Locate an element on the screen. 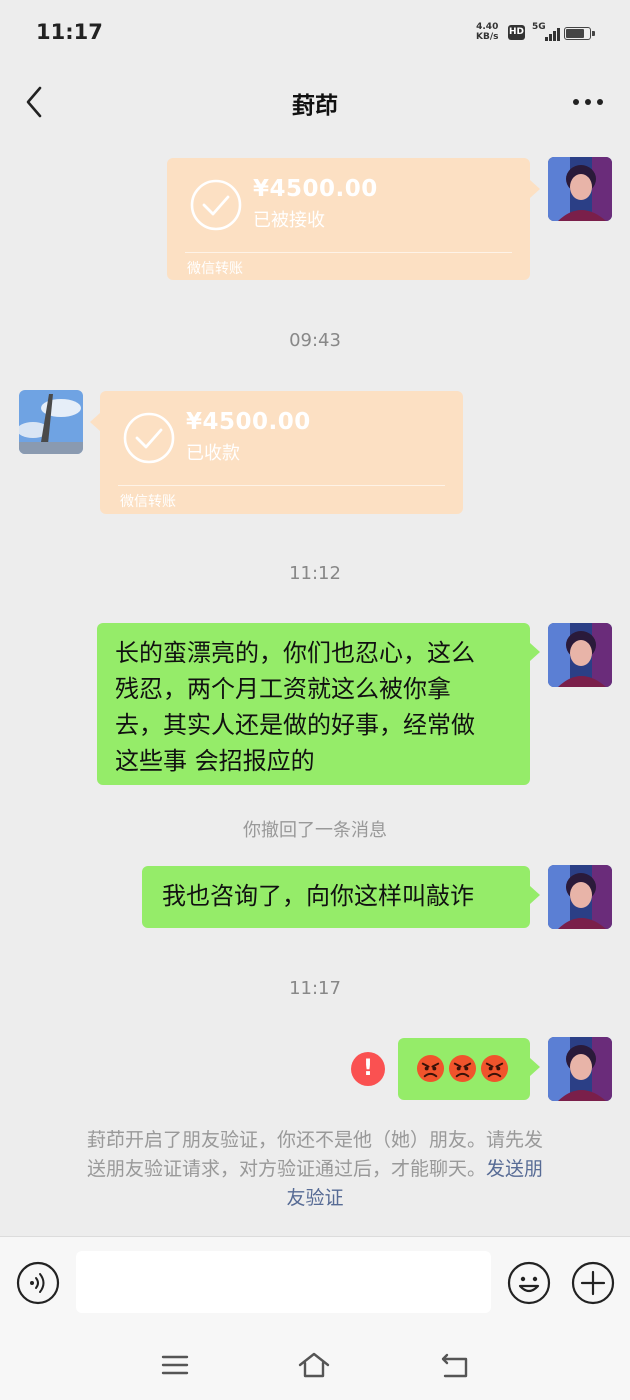 The height and width of the screenshot is (1400, 630). emoji-message-bubble is located at coordinates (469, 1069).